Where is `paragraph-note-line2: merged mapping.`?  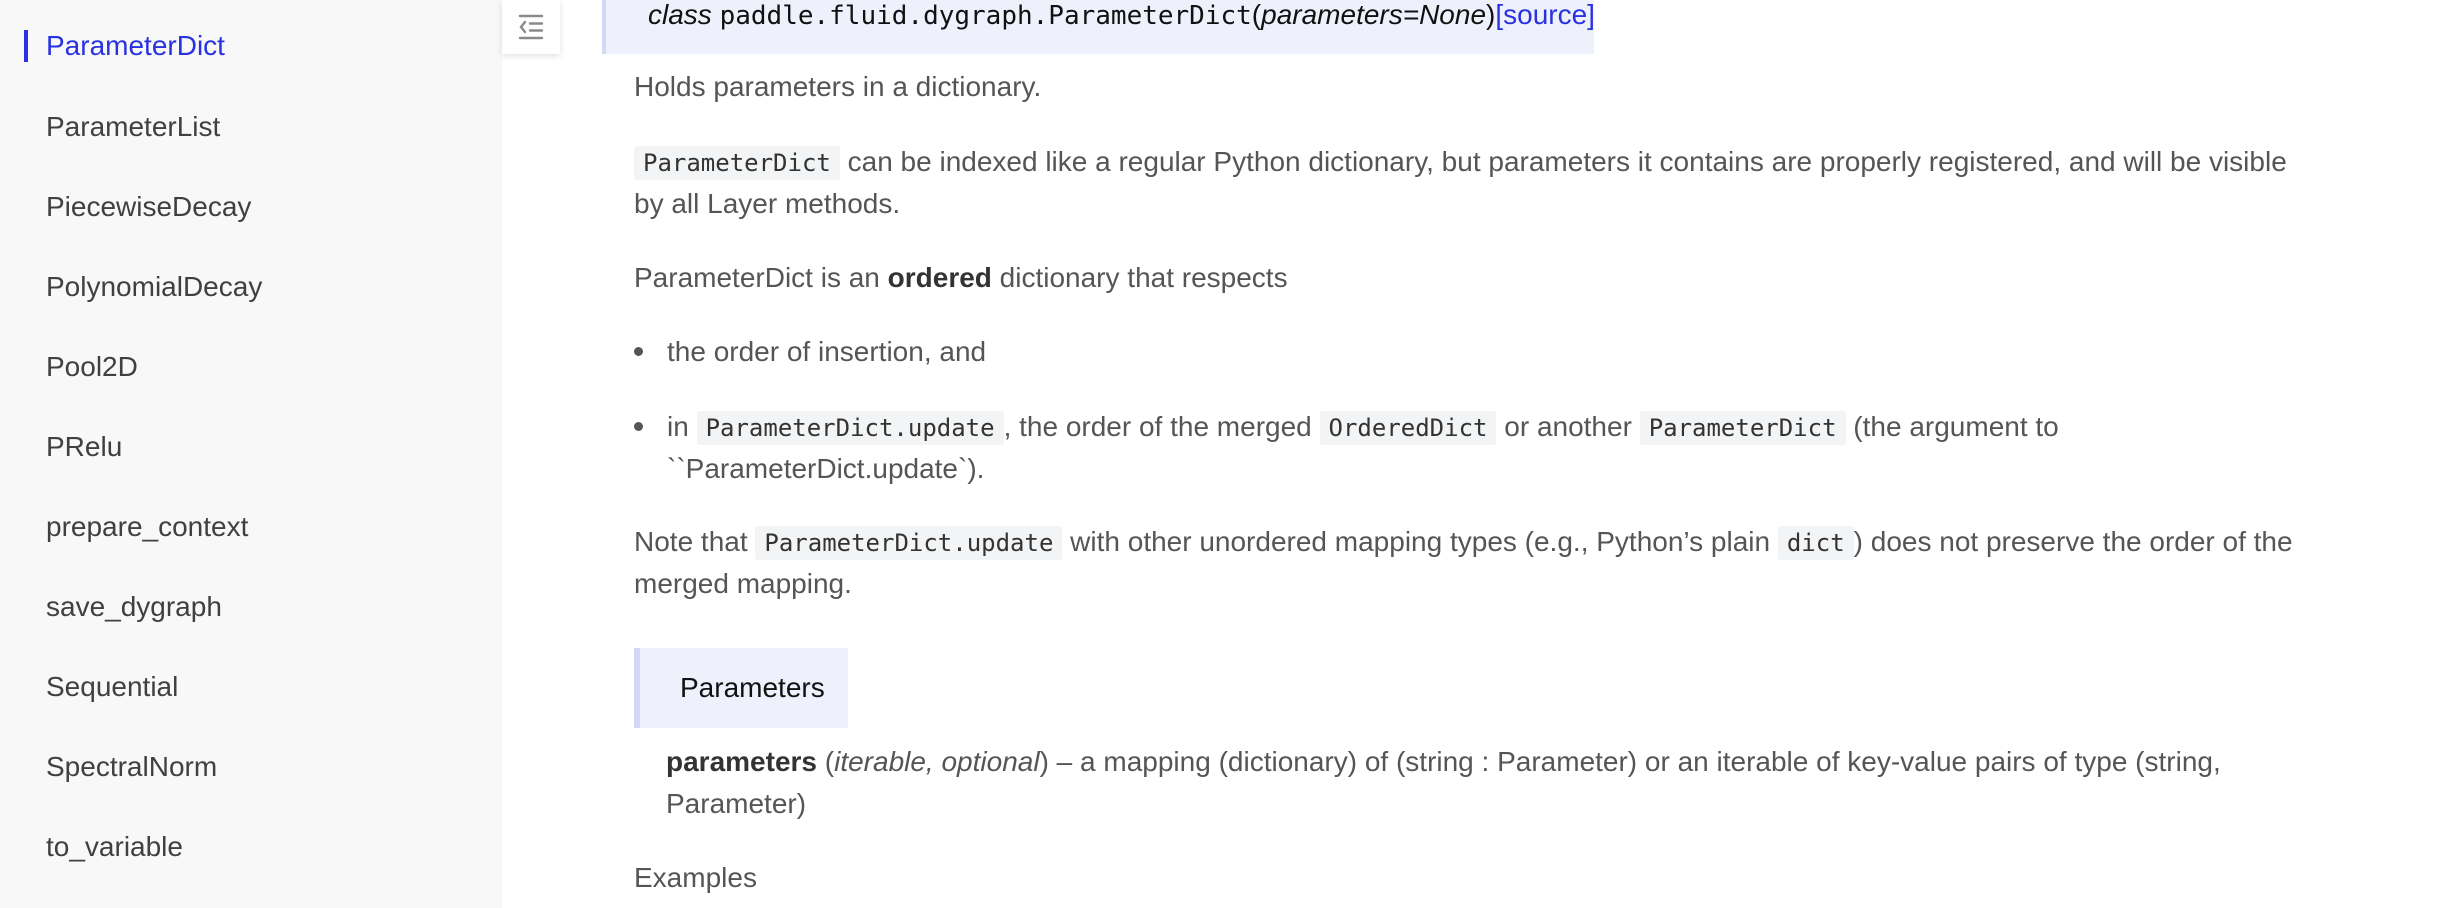 paragraph-note-line2: merged mapping. is located at coordinates (743, 583).